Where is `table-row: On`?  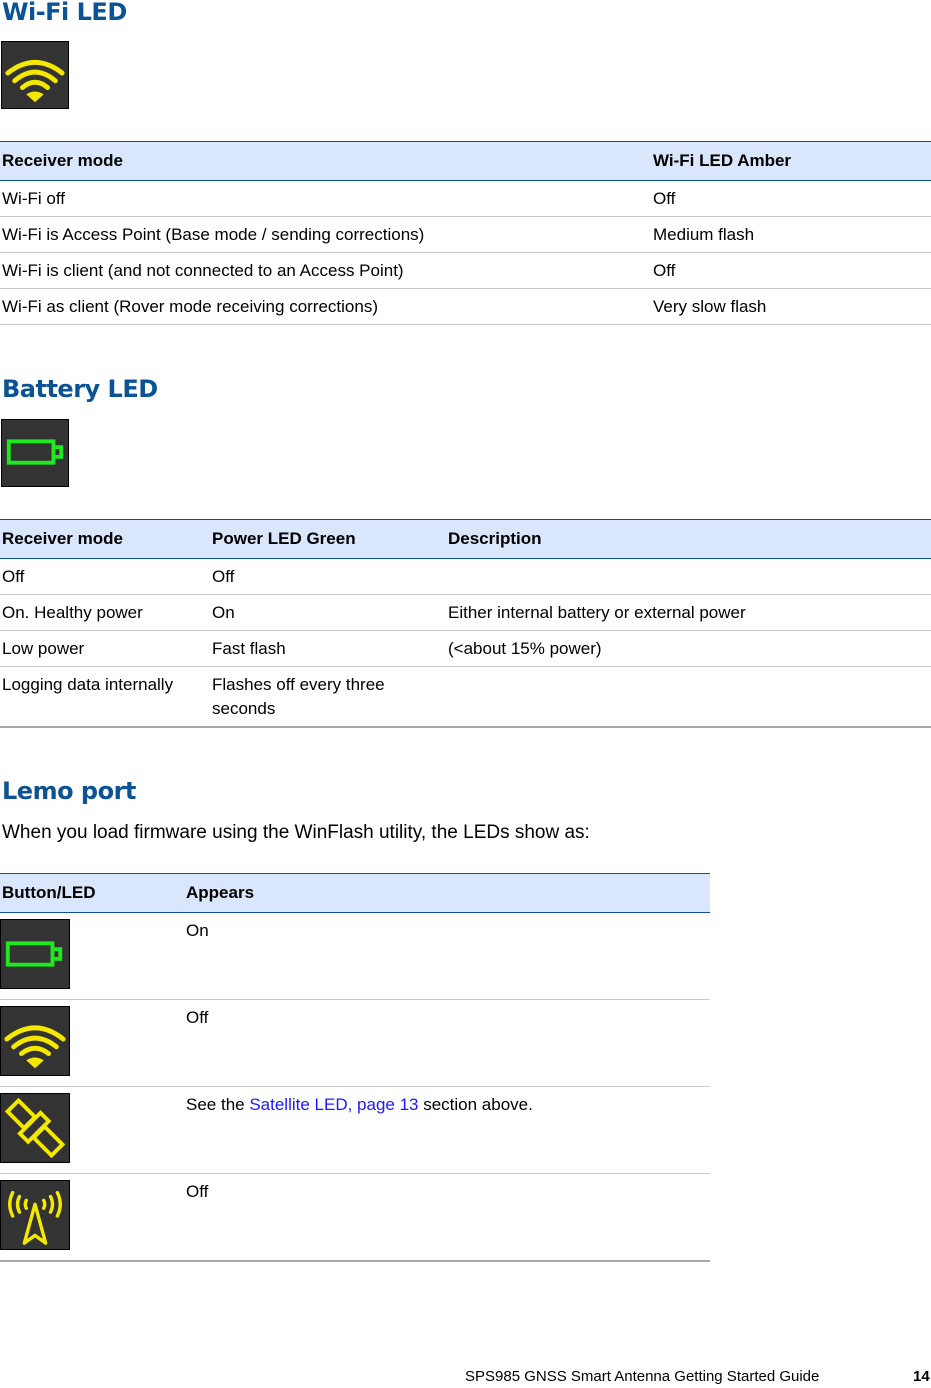 table-row: On is located at coordinates (355, 956).